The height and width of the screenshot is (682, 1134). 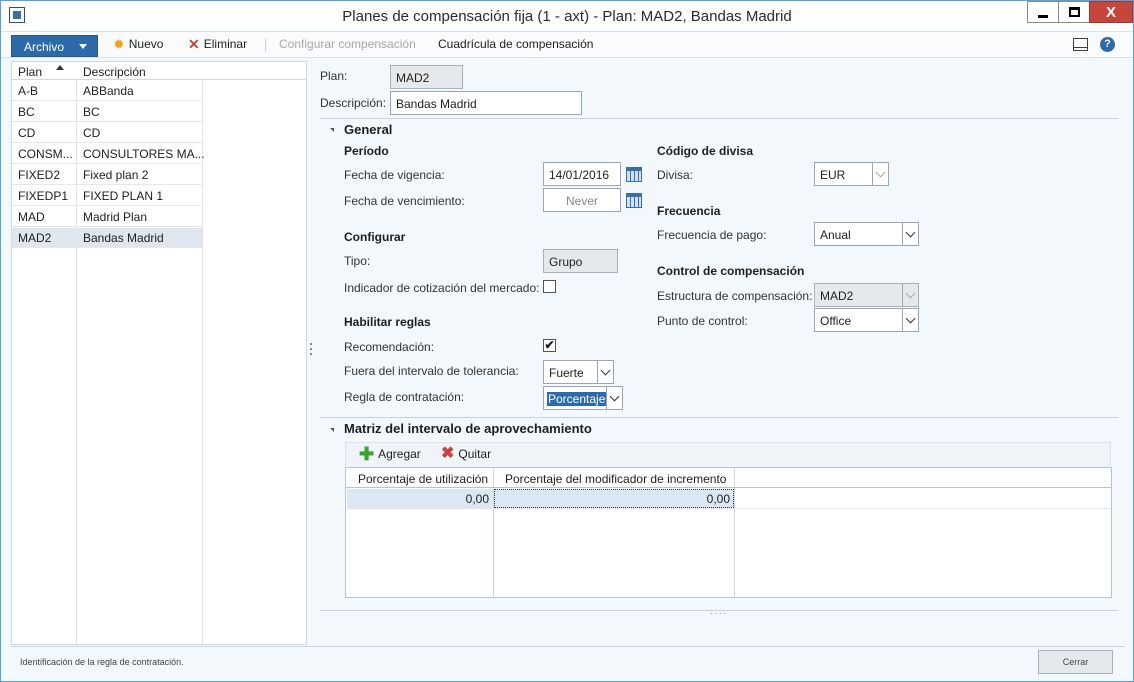 I want to click on nuevo-button: ✹ Nuevo, so click(x=138, y=44).